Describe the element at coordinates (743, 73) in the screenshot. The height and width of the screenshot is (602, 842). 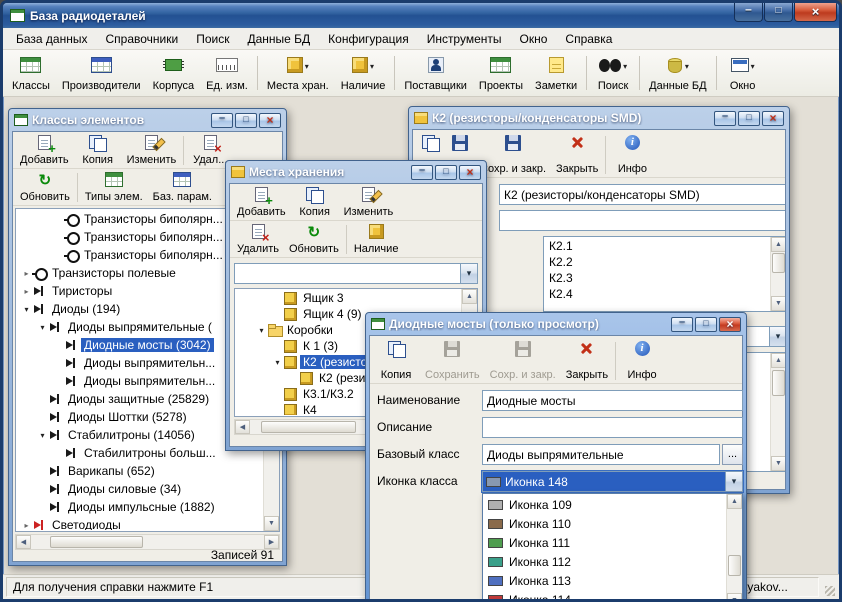
I see `toolbar-button-window: Окно` at that location.